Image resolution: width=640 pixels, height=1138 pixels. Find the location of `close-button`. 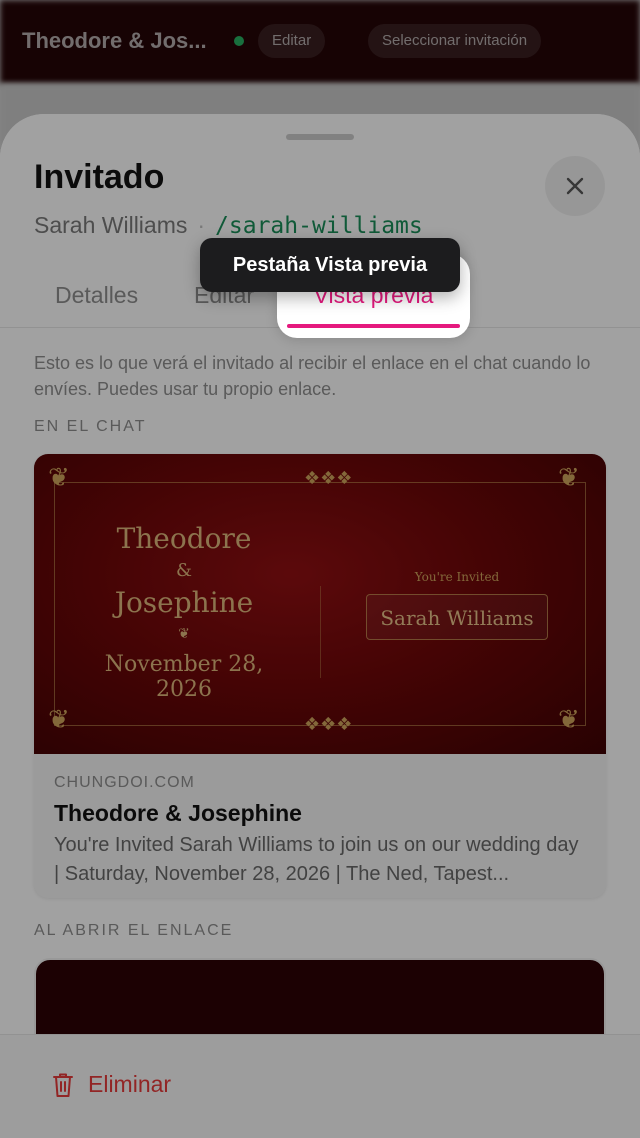

close-button is located at coordinates (575, 186).